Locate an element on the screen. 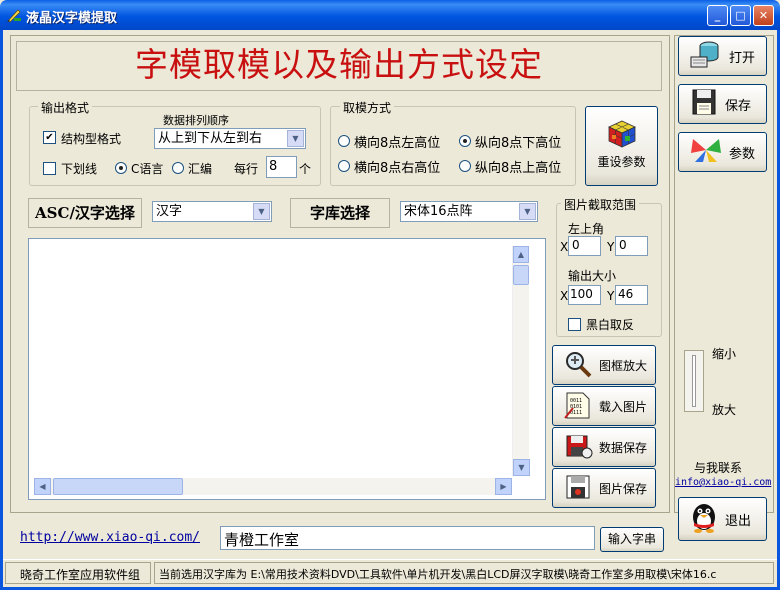 This screenshot has height=590, width=780. output-format-label: 输出格式 is located at coordinates (65, 107).